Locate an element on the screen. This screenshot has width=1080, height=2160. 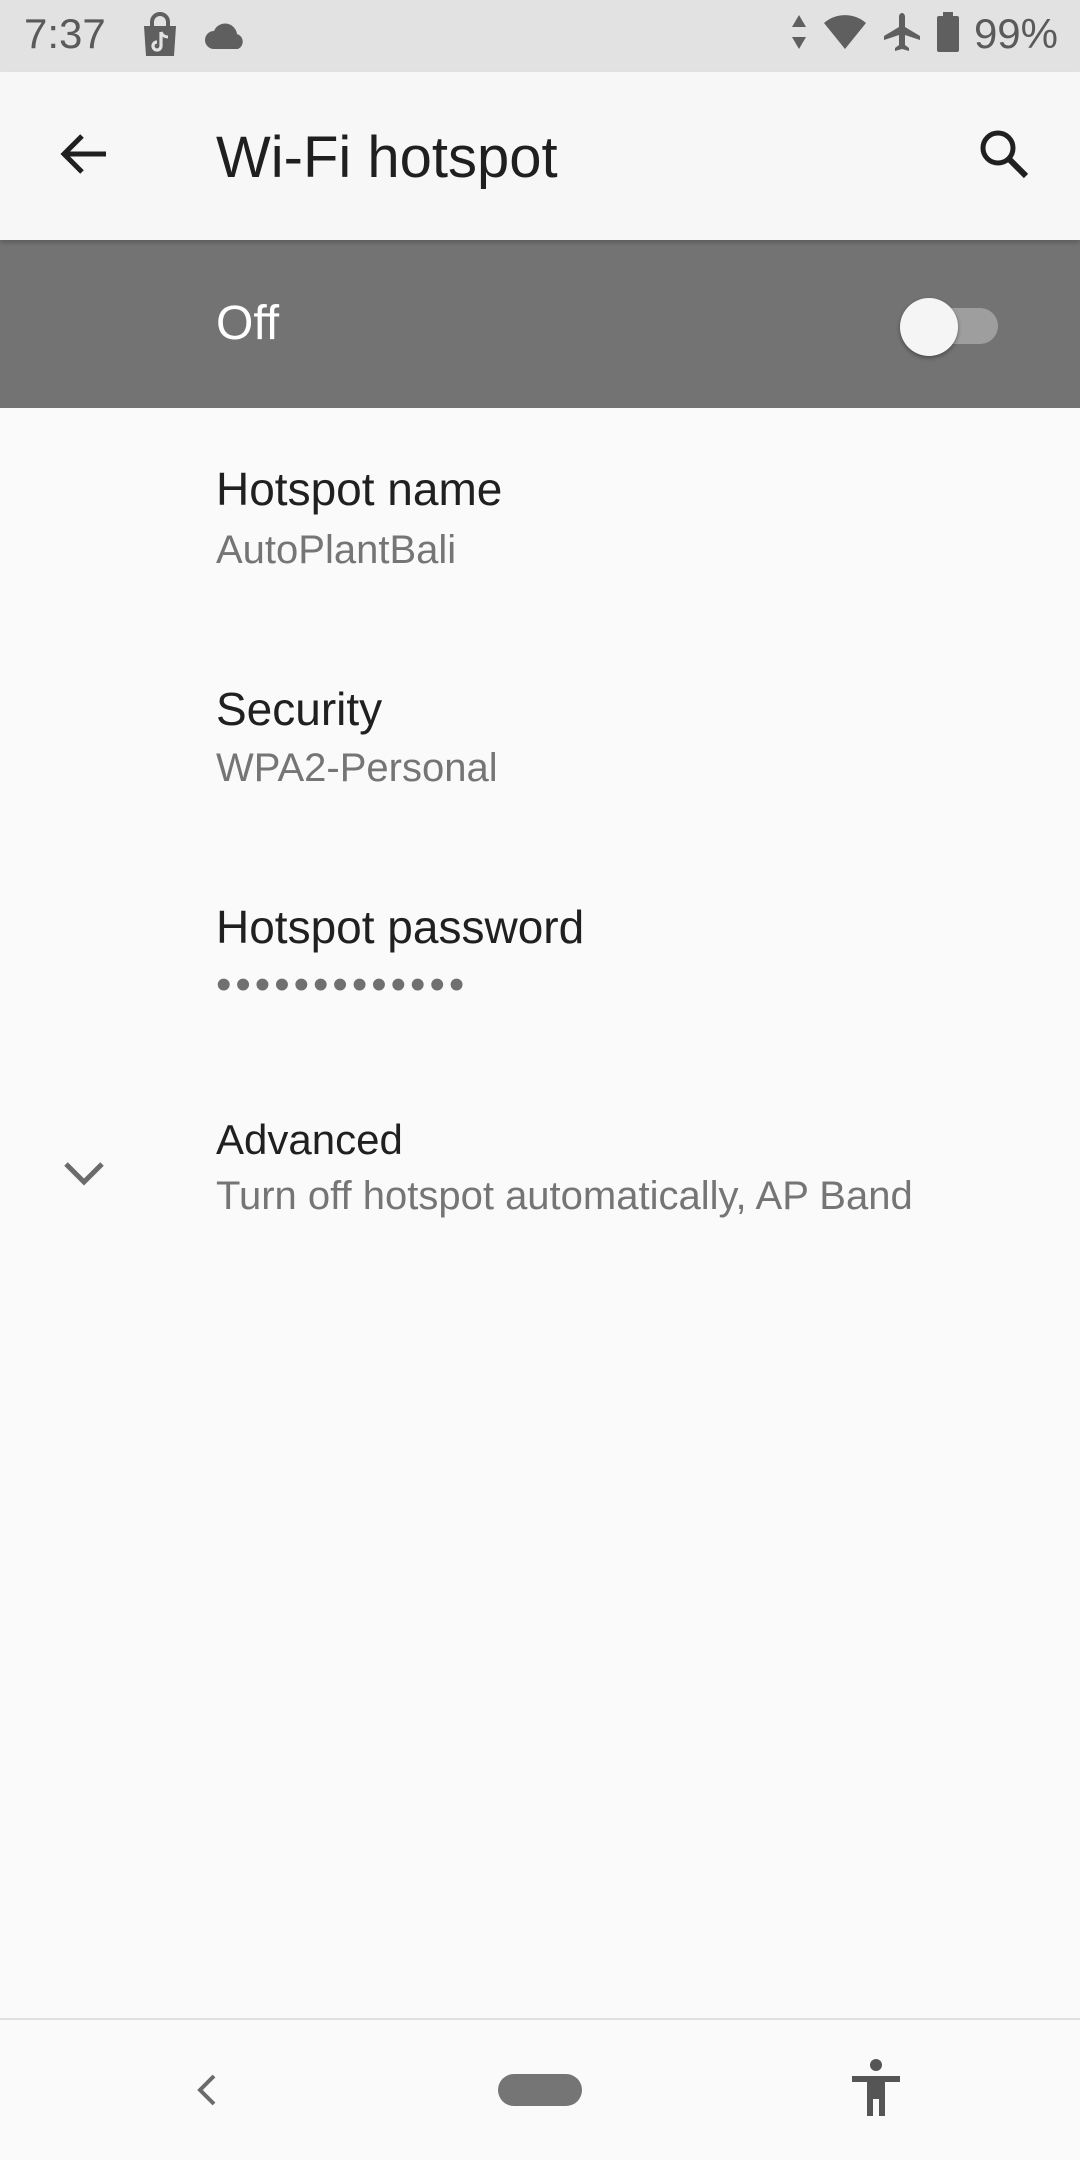
page-title: Wi-Fi hotspot is located at coordinates (387, 157).